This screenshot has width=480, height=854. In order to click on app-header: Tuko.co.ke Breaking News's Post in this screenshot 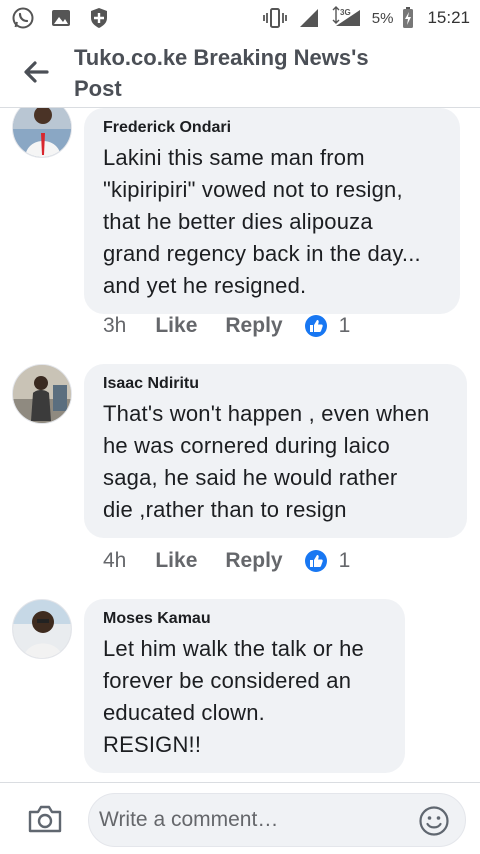, I will do `click(240, 72)`.